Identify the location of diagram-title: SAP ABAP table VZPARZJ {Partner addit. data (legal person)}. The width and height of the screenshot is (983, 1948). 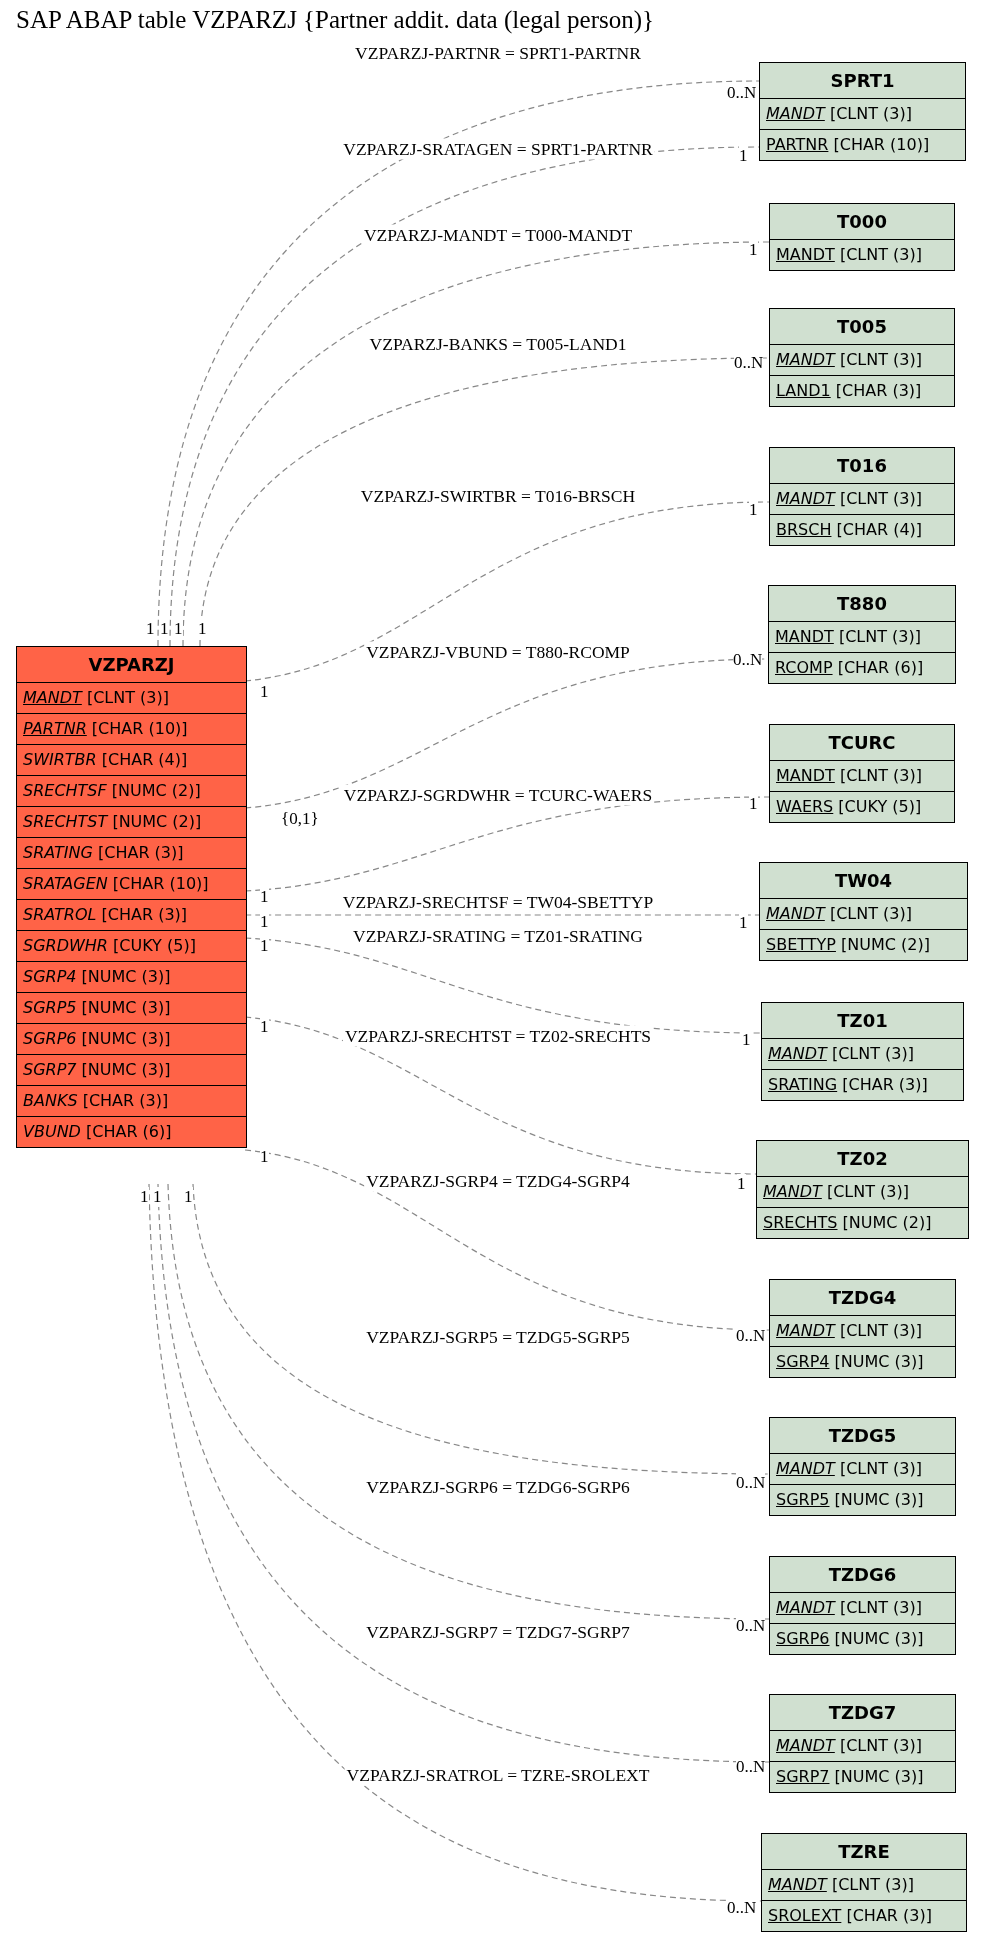
(335, 20).